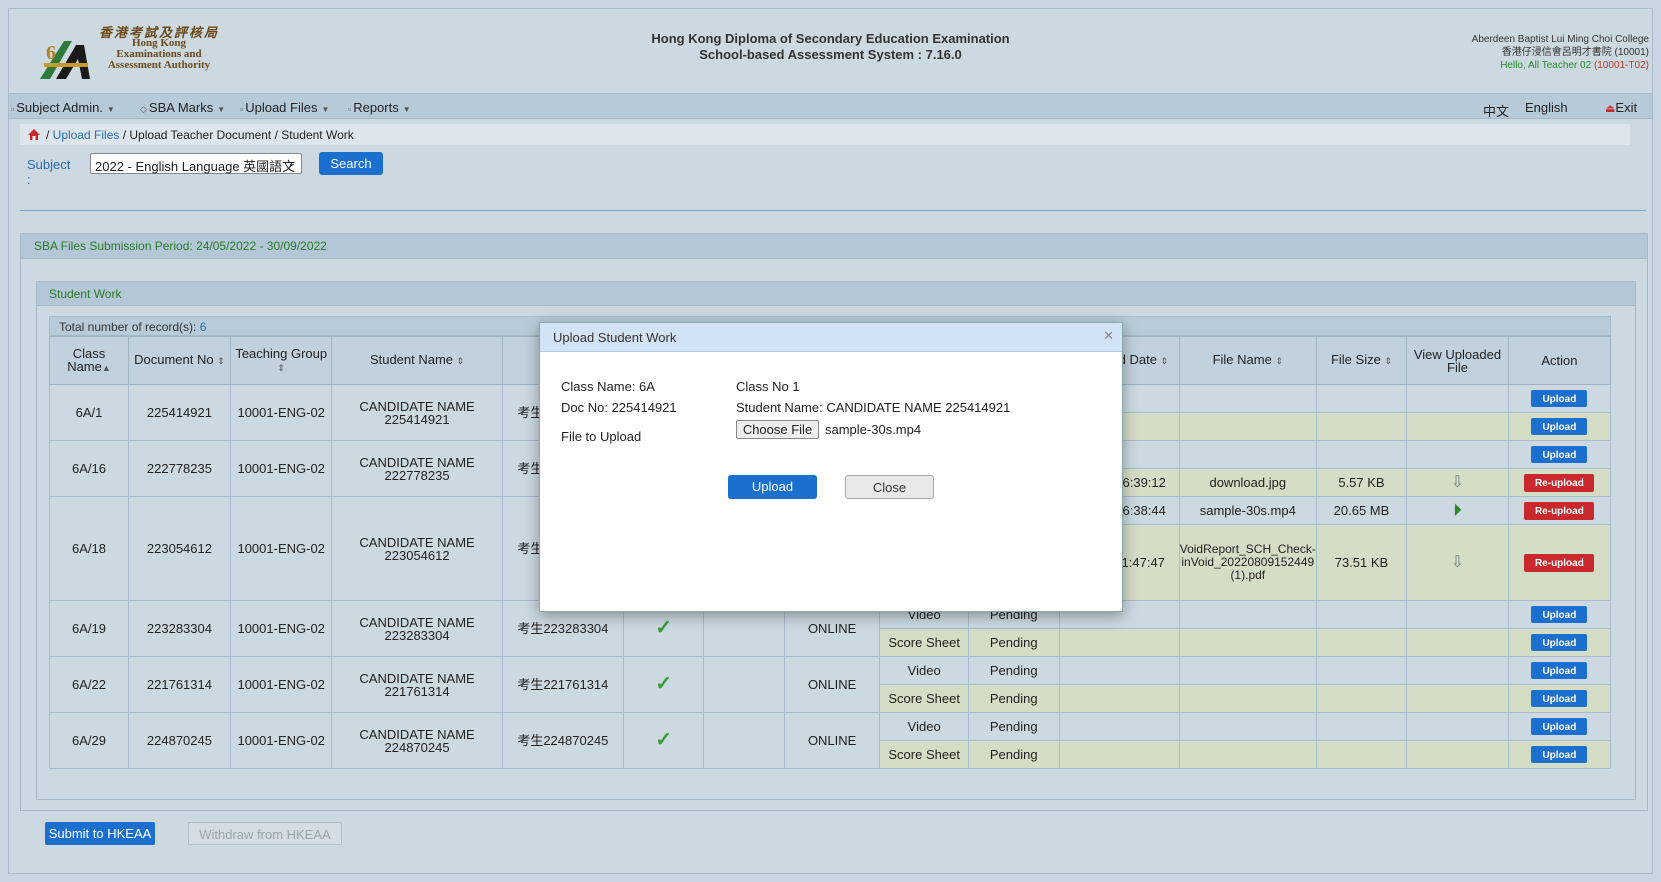 The image size is (1661, 882). What do you see at coordinates (49, 172) in the screenshot?
I see `subject-label: Subject :` at bounding box center [49, 172].